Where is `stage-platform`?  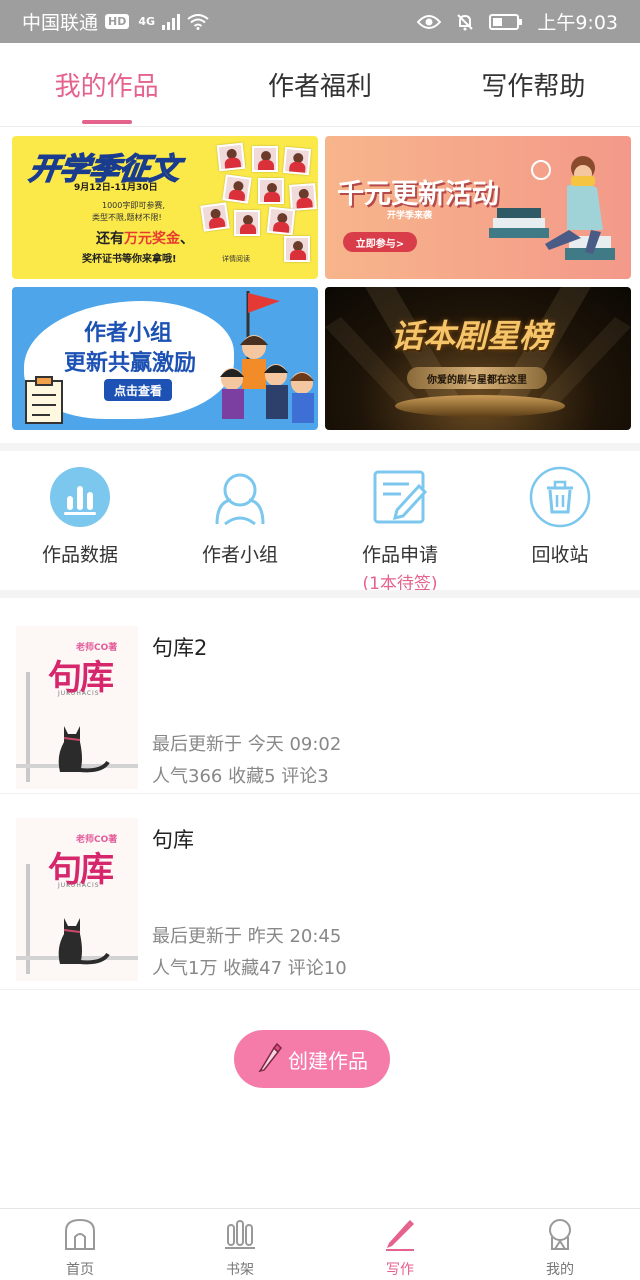
stage-platform is located at coordinates (480, 406).